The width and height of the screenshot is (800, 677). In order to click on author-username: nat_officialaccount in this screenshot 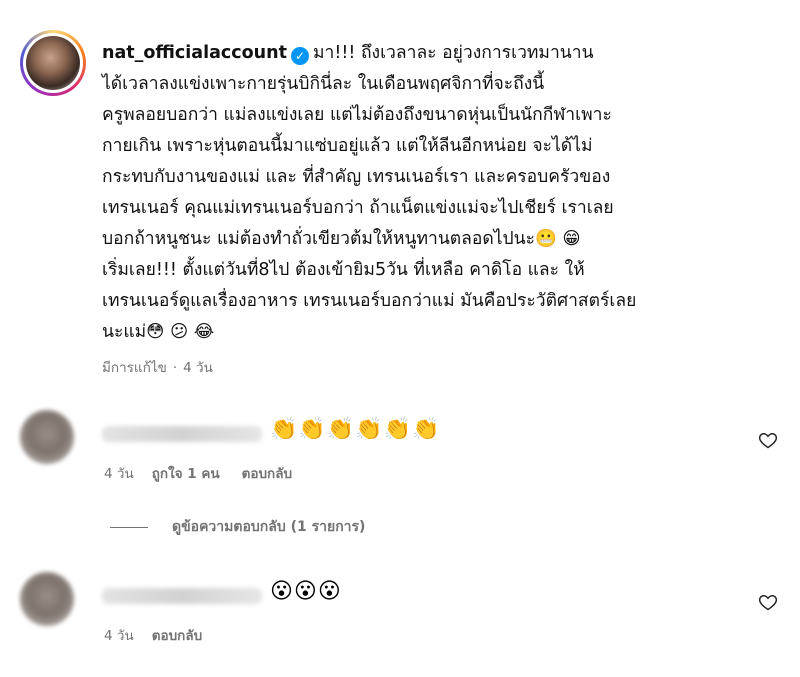, I will do `click(194, 53)`.